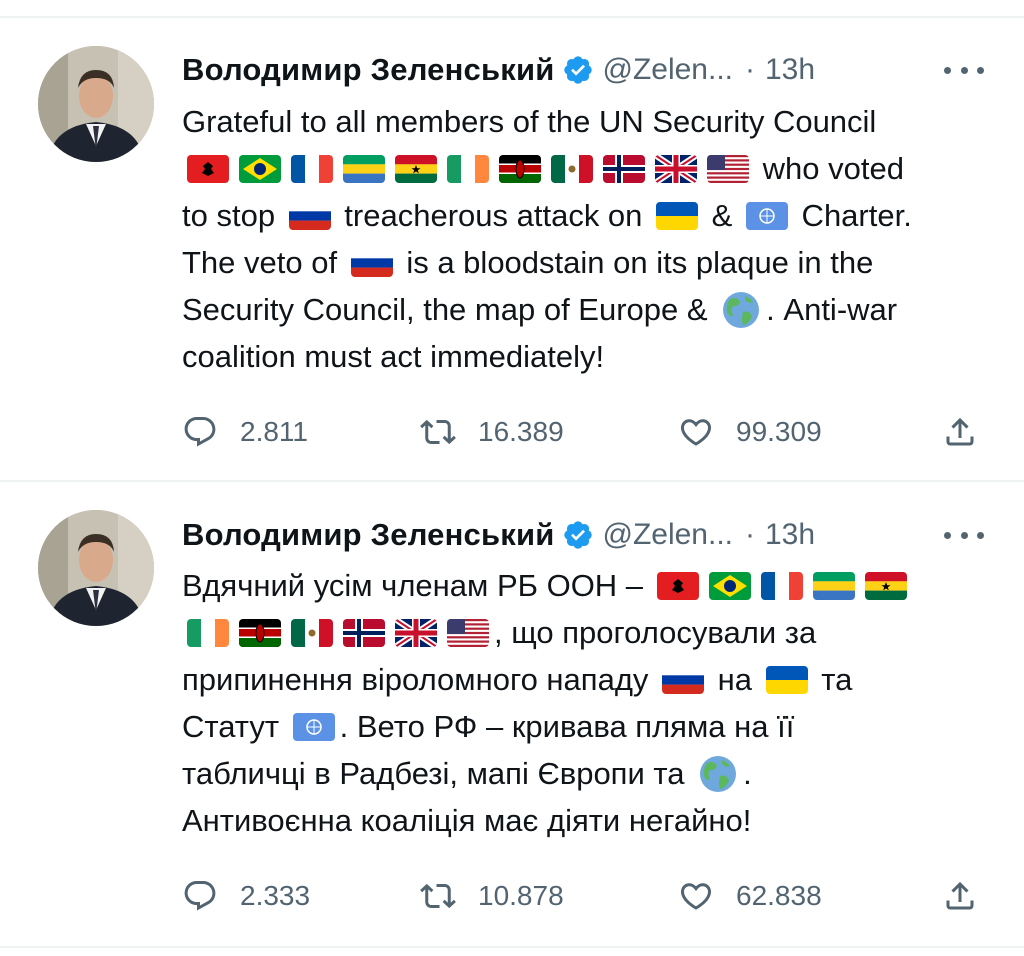 Image resolution: width=1024 pixels, height=956 pixels. I want to click on tweet-text-line: Статут . Вето РФ – кривава пляма на її, so click(582, 726).